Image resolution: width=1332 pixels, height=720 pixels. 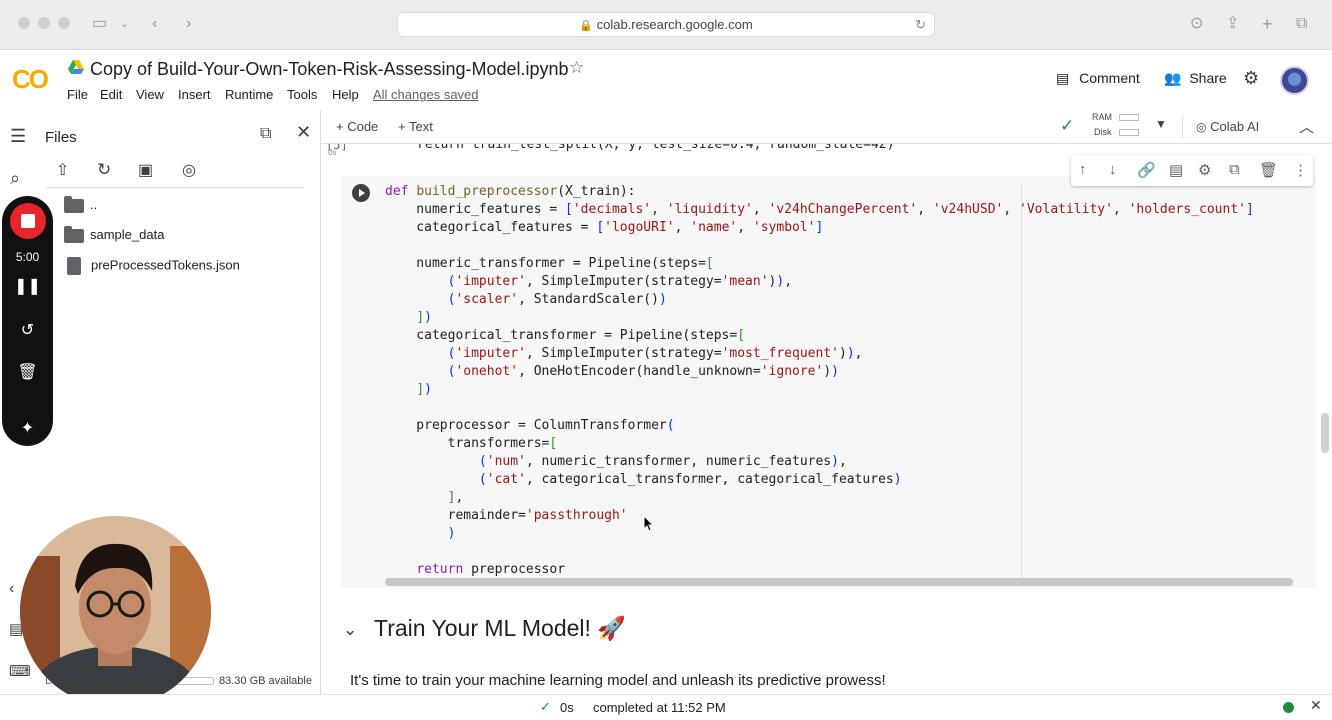 What do you see at coordinates (249, 94) in the screenshot?
I see `menu-runtime: Runtime` at bounding box center [249, 94].